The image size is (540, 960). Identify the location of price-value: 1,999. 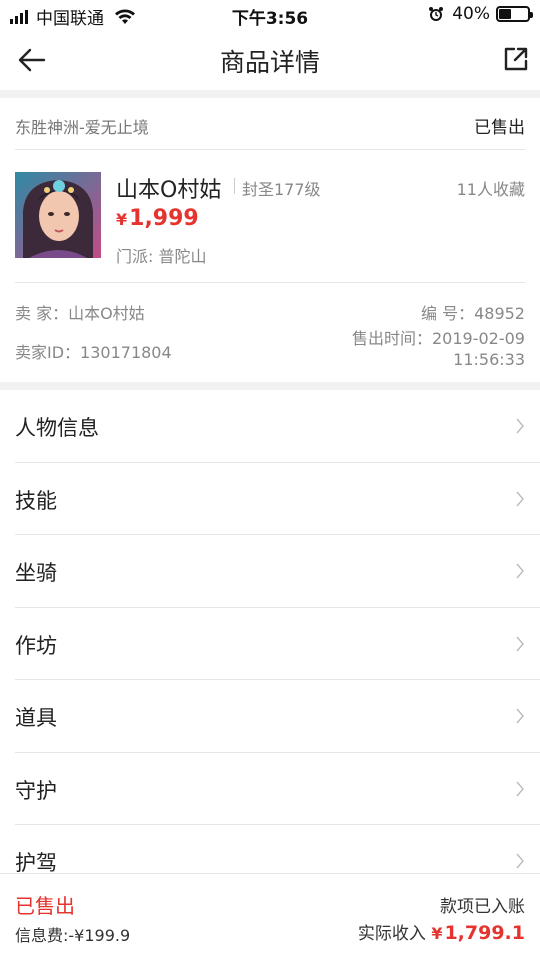
(164, 218).